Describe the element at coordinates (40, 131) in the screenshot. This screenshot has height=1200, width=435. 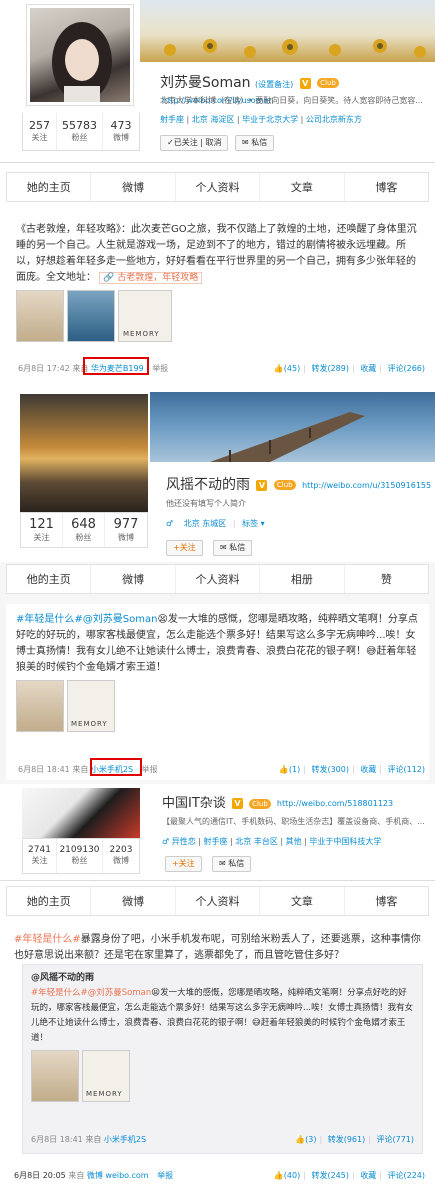
I see `stat-following: 257 关注` at that location.